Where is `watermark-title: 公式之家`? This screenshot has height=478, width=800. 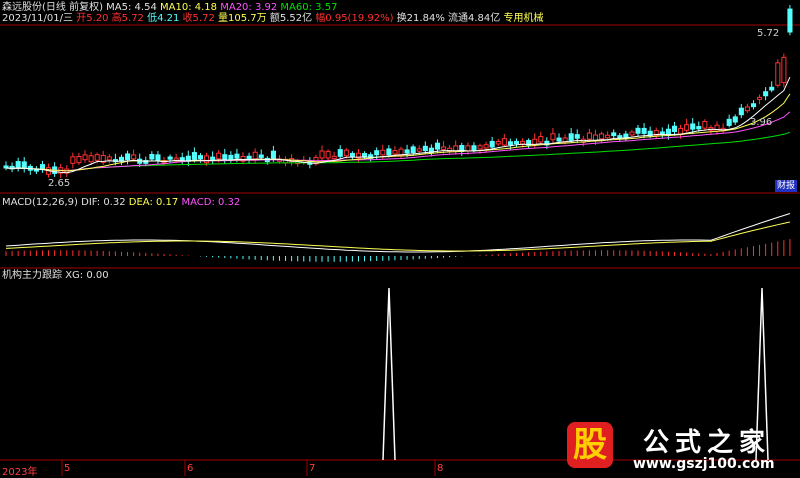 watermark-title: 公式之家 is located at coordinates (707, 443).